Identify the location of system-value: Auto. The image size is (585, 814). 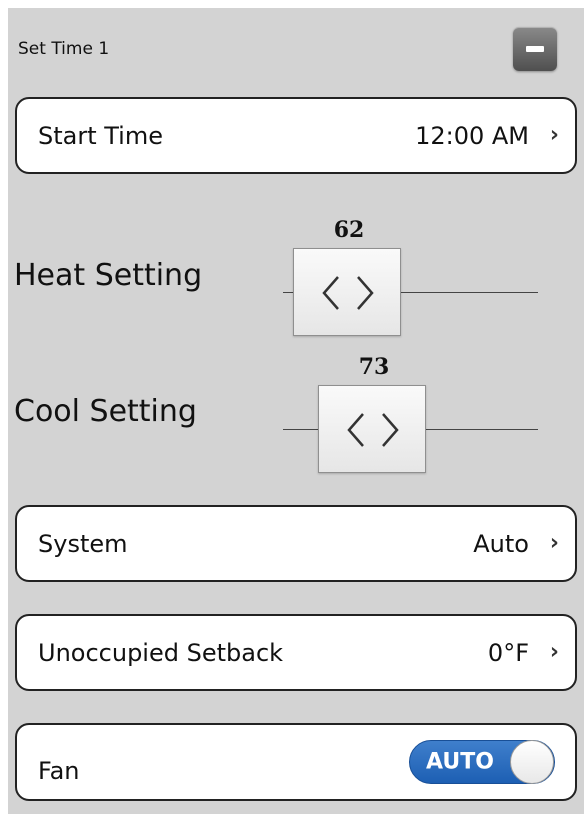
(501, 543).